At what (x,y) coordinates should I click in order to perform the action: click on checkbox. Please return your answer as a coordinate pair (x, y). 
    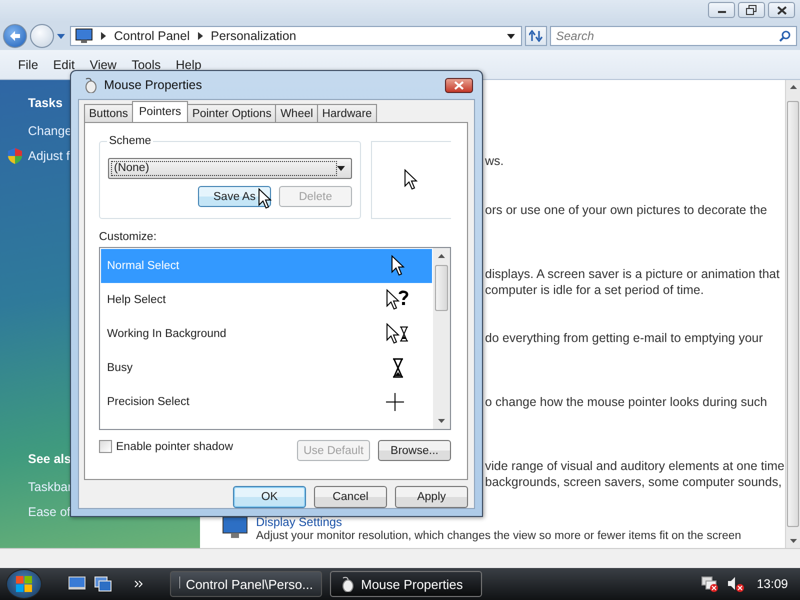
    Looking at the image, I should click on (105, 446).